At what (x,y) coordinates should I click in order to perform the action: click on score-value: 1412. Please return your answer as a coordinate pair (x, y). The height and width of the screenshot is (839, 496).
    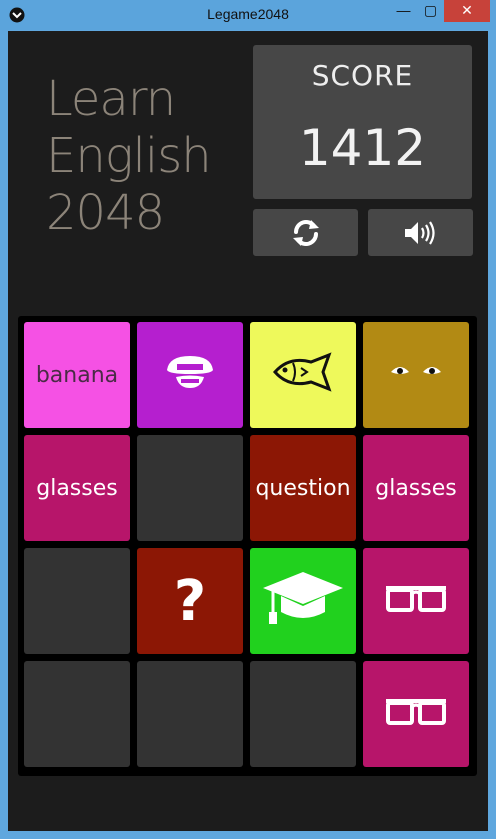
    Looking at the image, I should click on (362, 148).